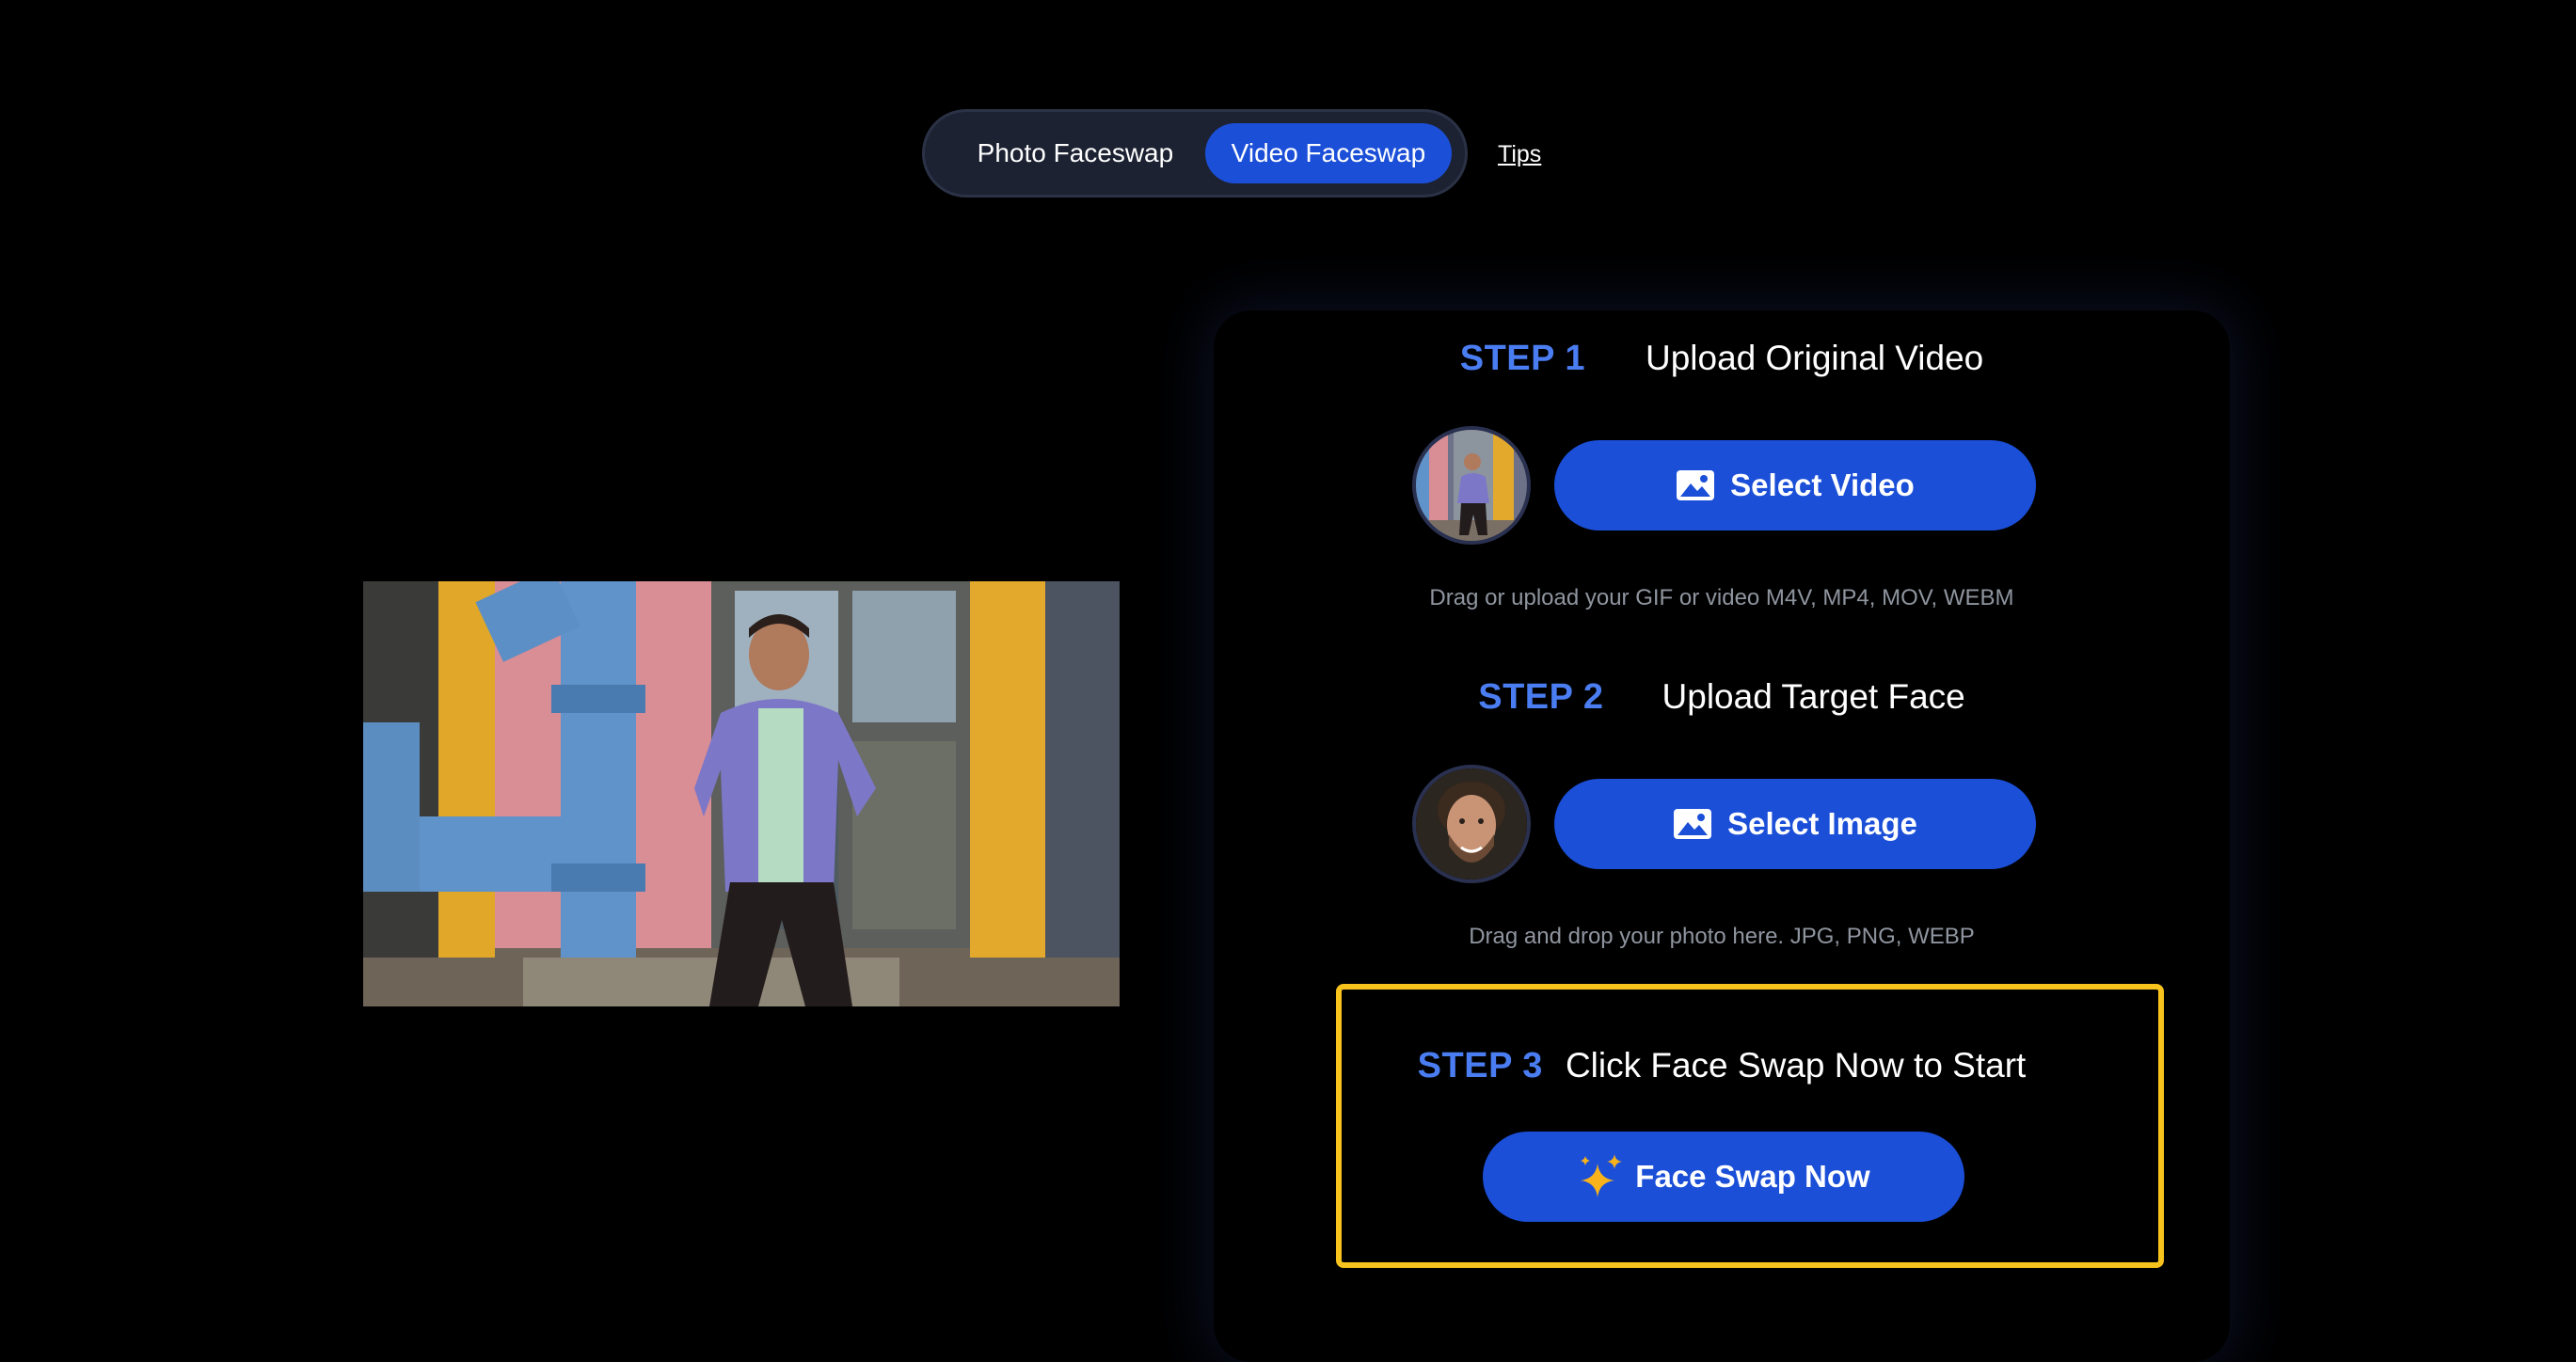 The image size is (2576, 1362). Describe the element at coordinates (1822, 823) in the screenshot. I see `select-image-label: Select Image` at that location.